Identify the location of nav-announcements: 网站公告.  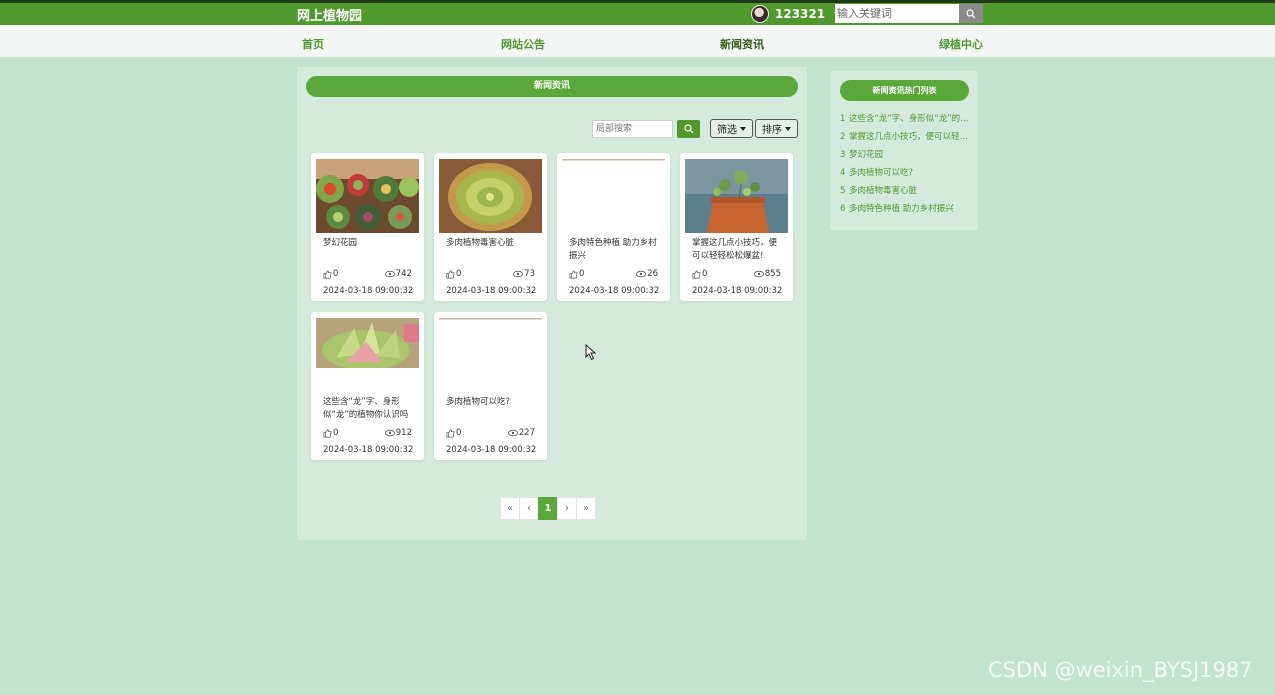
(523, 44).